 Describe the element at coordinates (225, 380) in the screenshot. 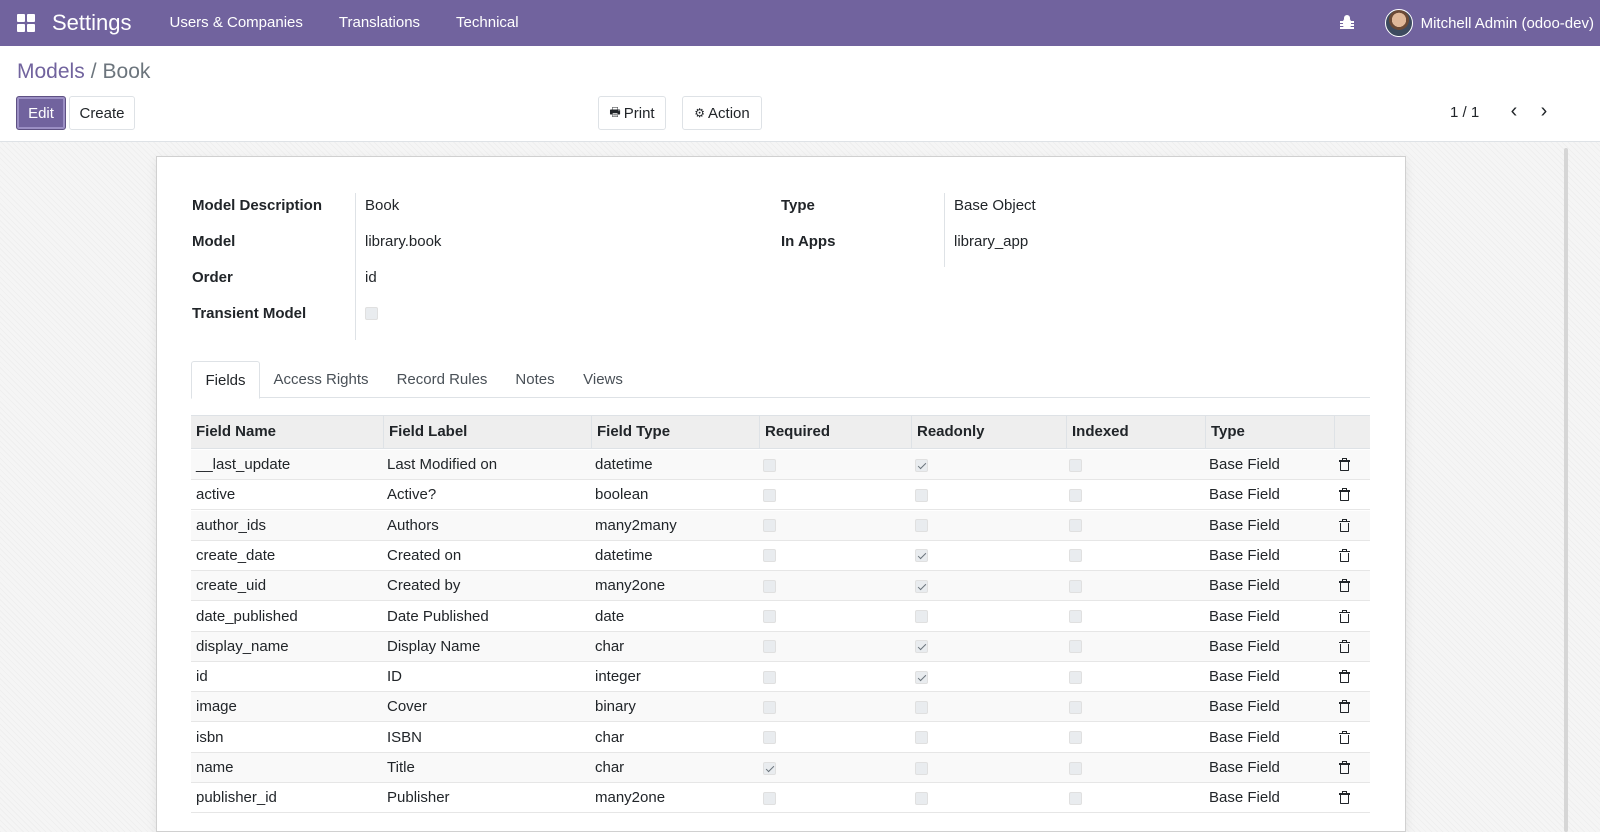

I see `tab-fields: Fields` at that location.